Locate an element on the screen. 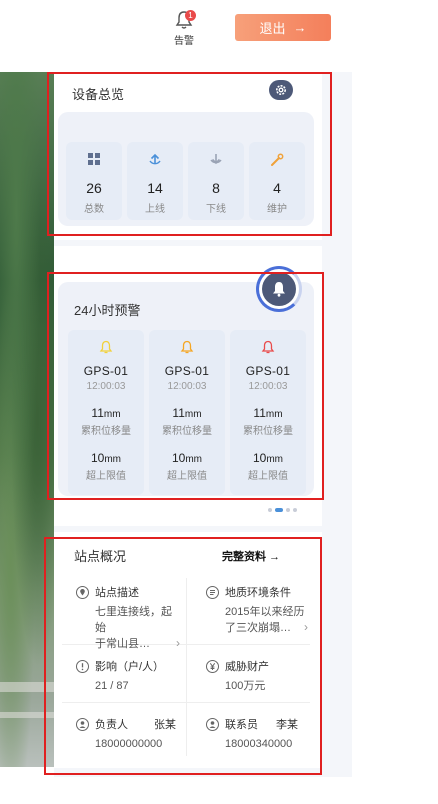 This screenshot has width=438, height=804. carousel-dot-active is located at coordinates (279, 510).